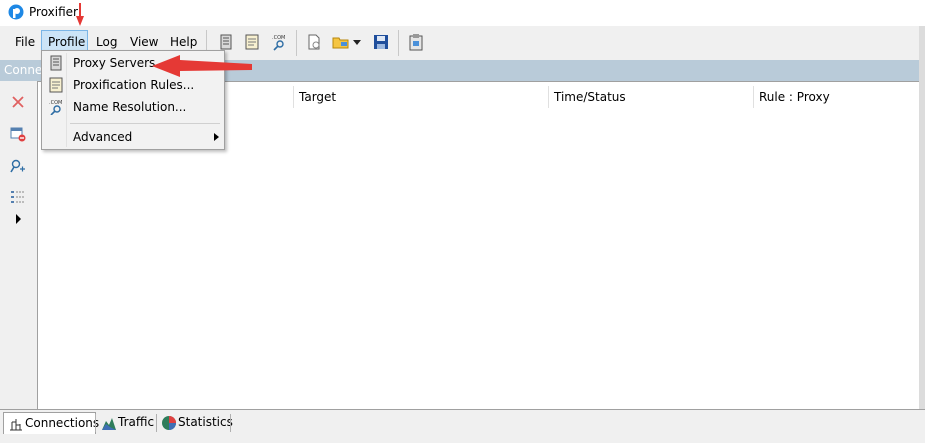  What do you see at coordinates (16, 12) in the screenshot?
I see `proxifier-logo-icon` at bounding box center [16, 12].